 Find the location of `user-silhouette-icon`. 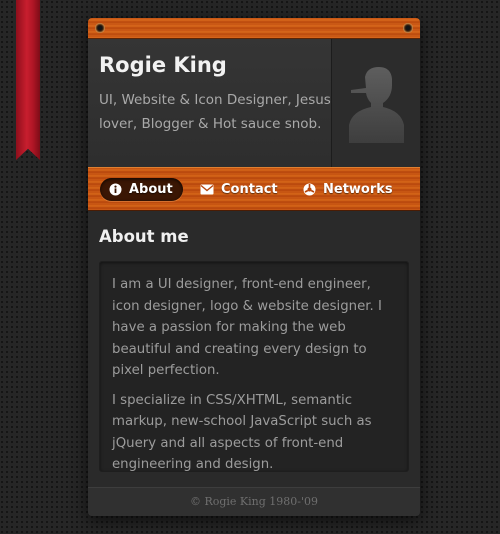

user-silhouette-icon is located at coordinates (376, 105).